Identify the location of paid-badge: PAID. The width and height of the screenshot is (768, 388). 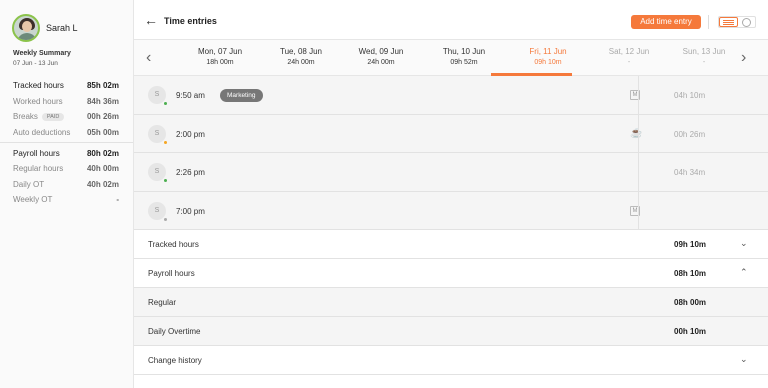
(53, 116).